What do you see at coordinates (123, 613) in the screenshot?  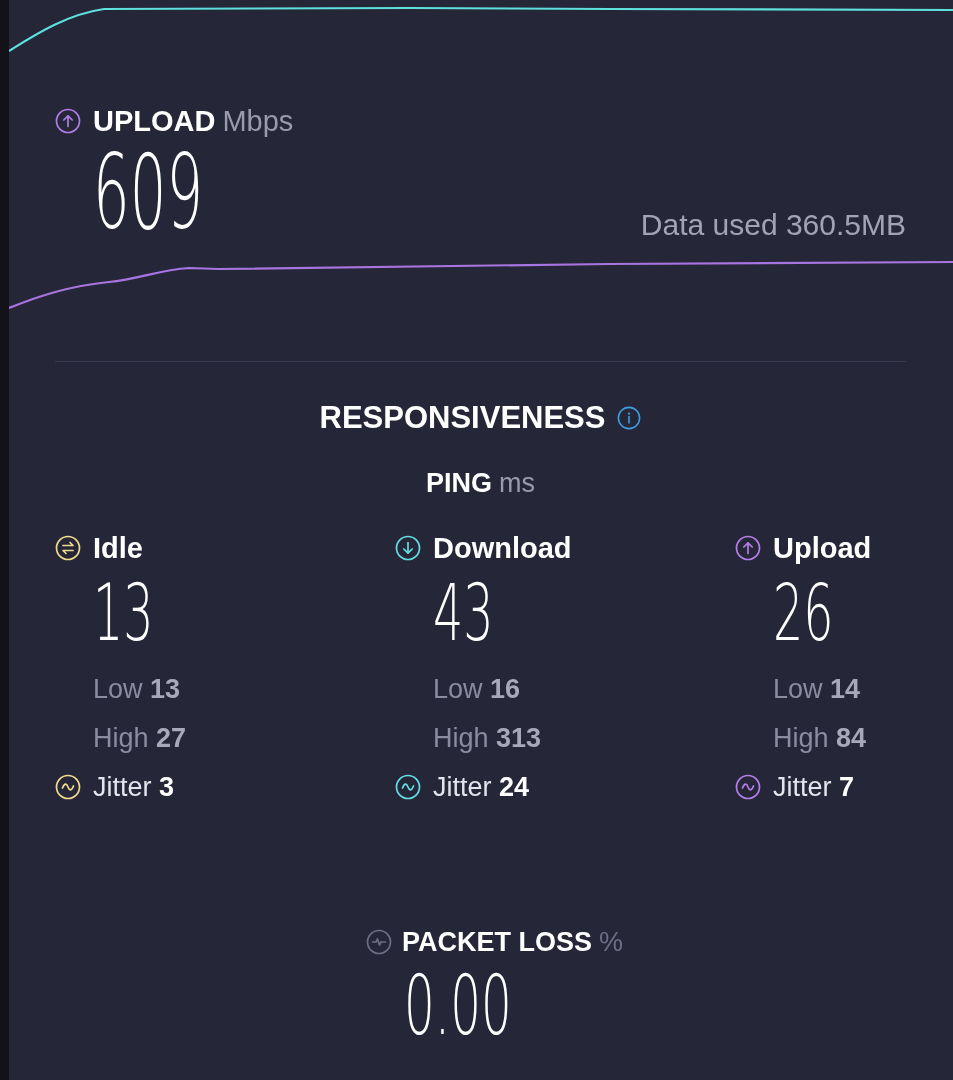 I see `ping-value: 13` at bounding box center [123, 613].